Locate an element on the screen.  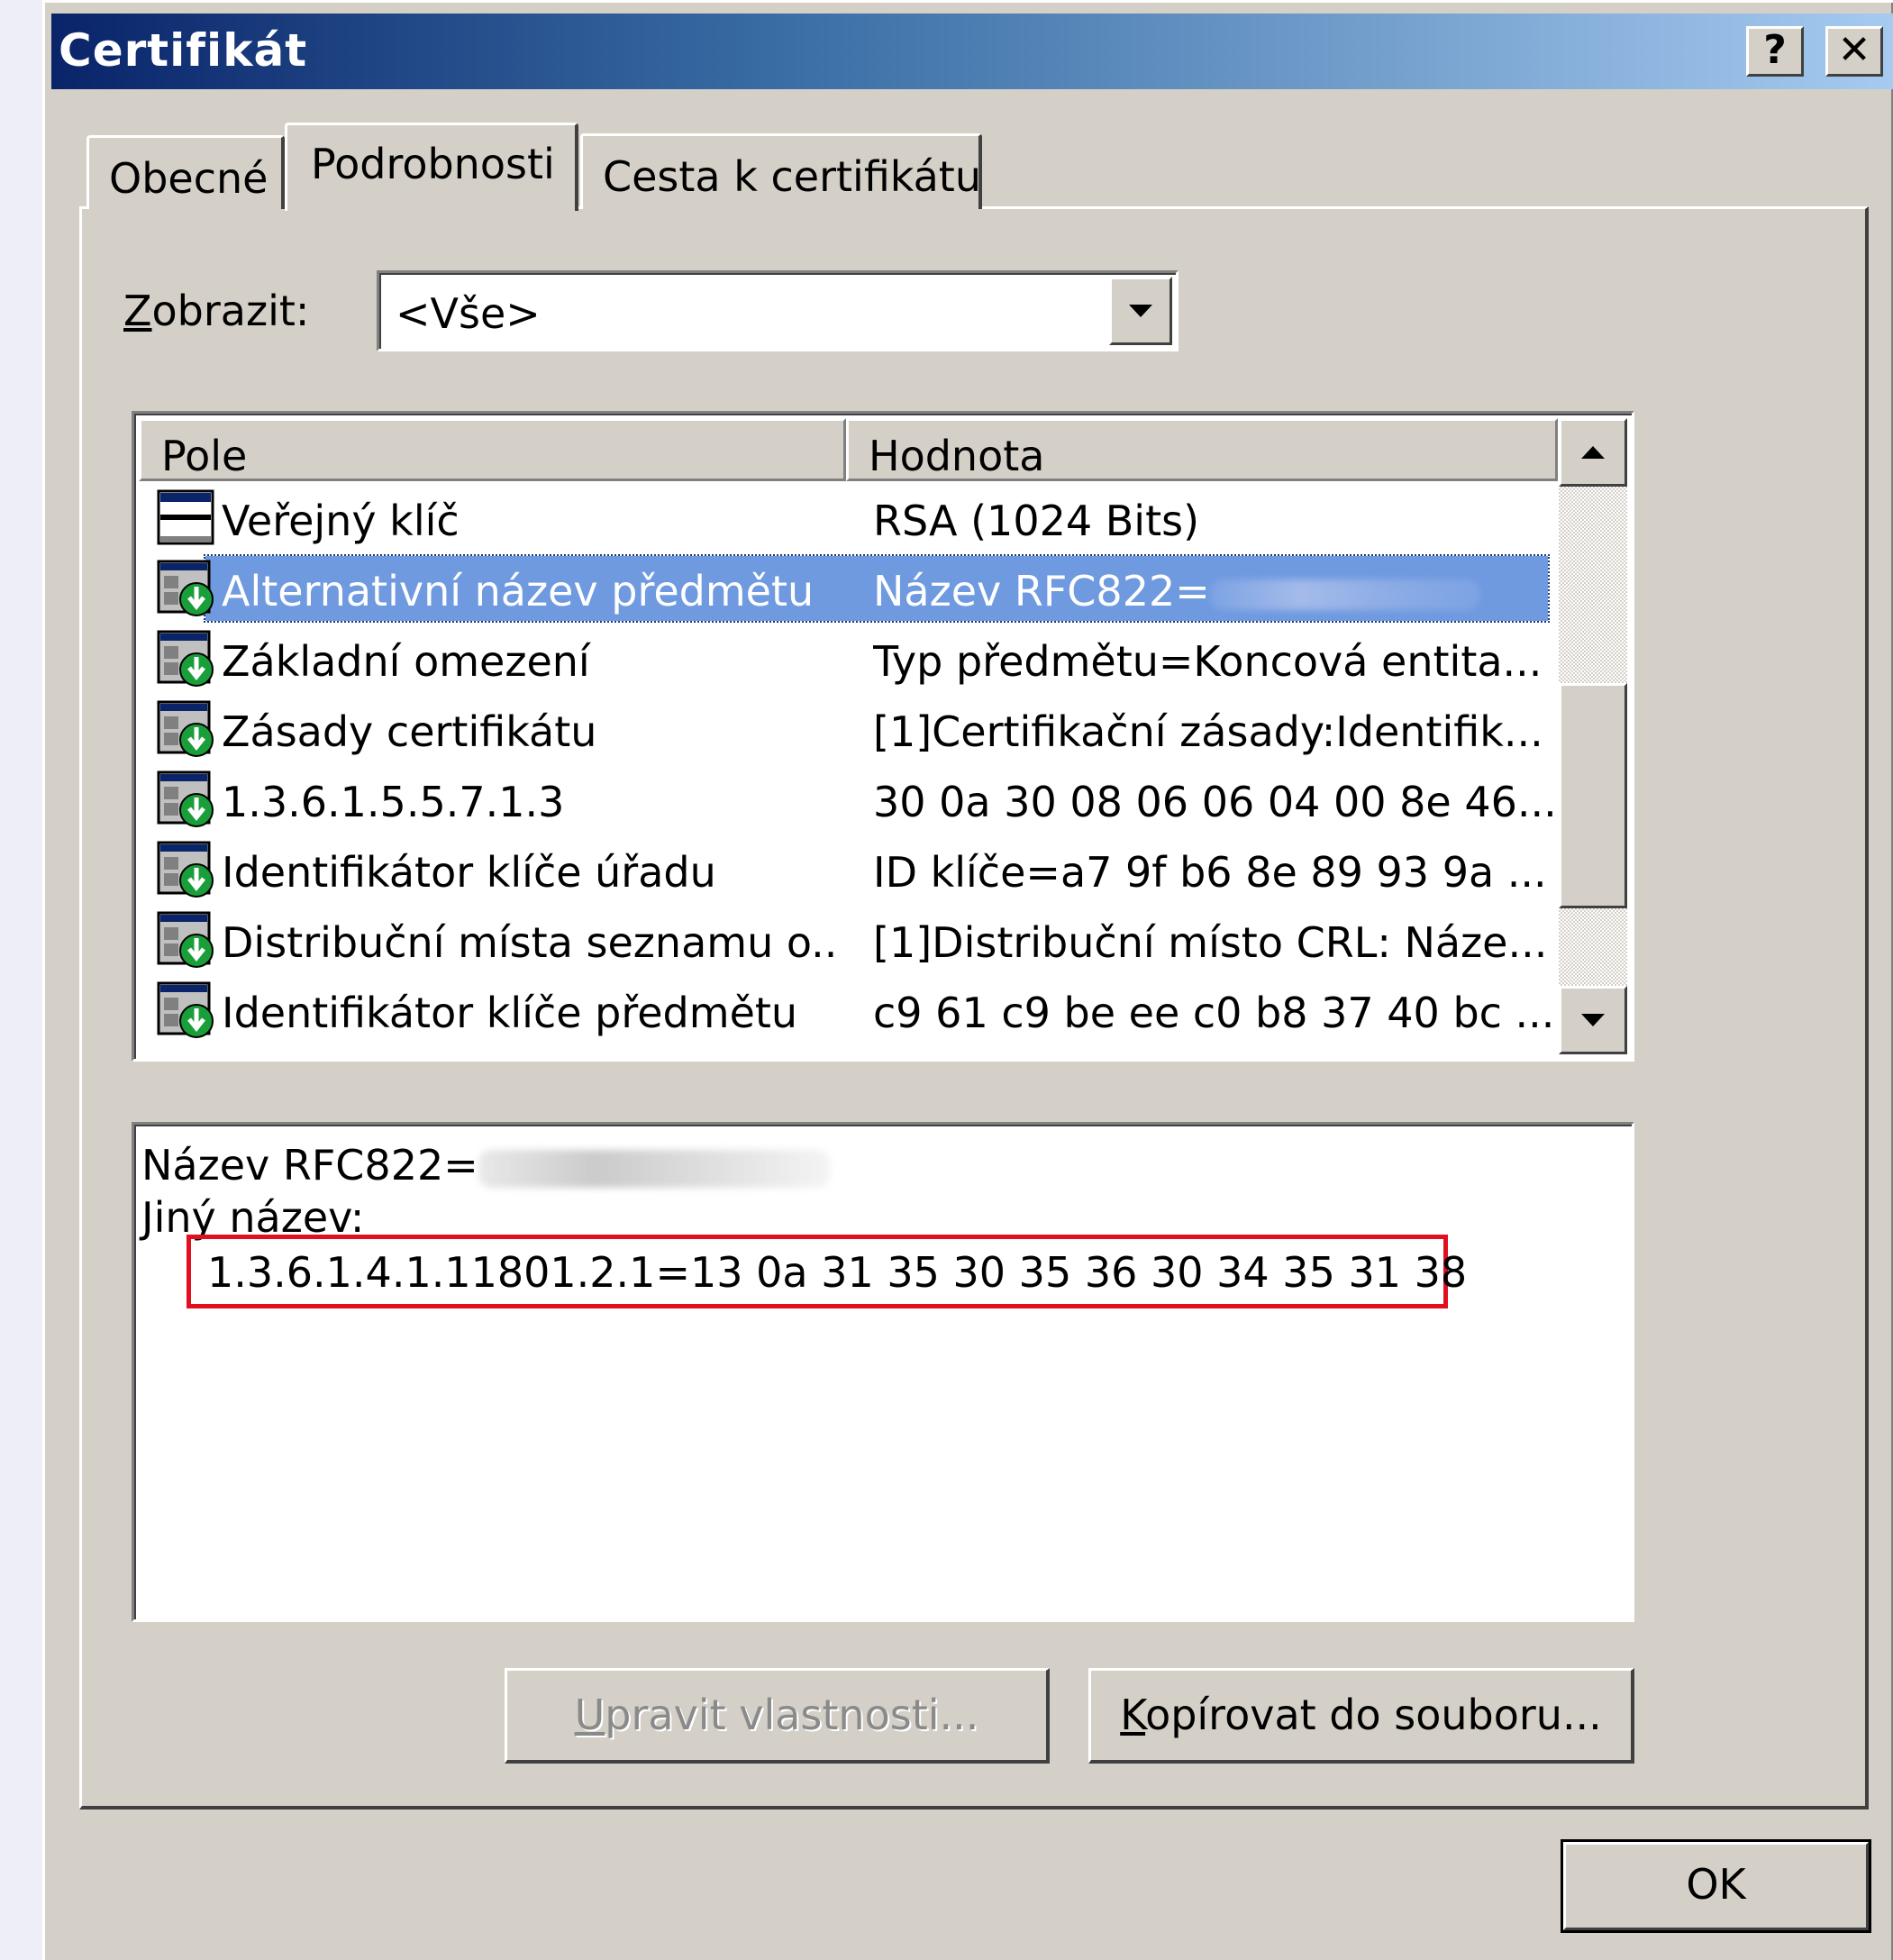
field-value-text: RSA (1024 Bits) is located at coordinates (1037, 521).